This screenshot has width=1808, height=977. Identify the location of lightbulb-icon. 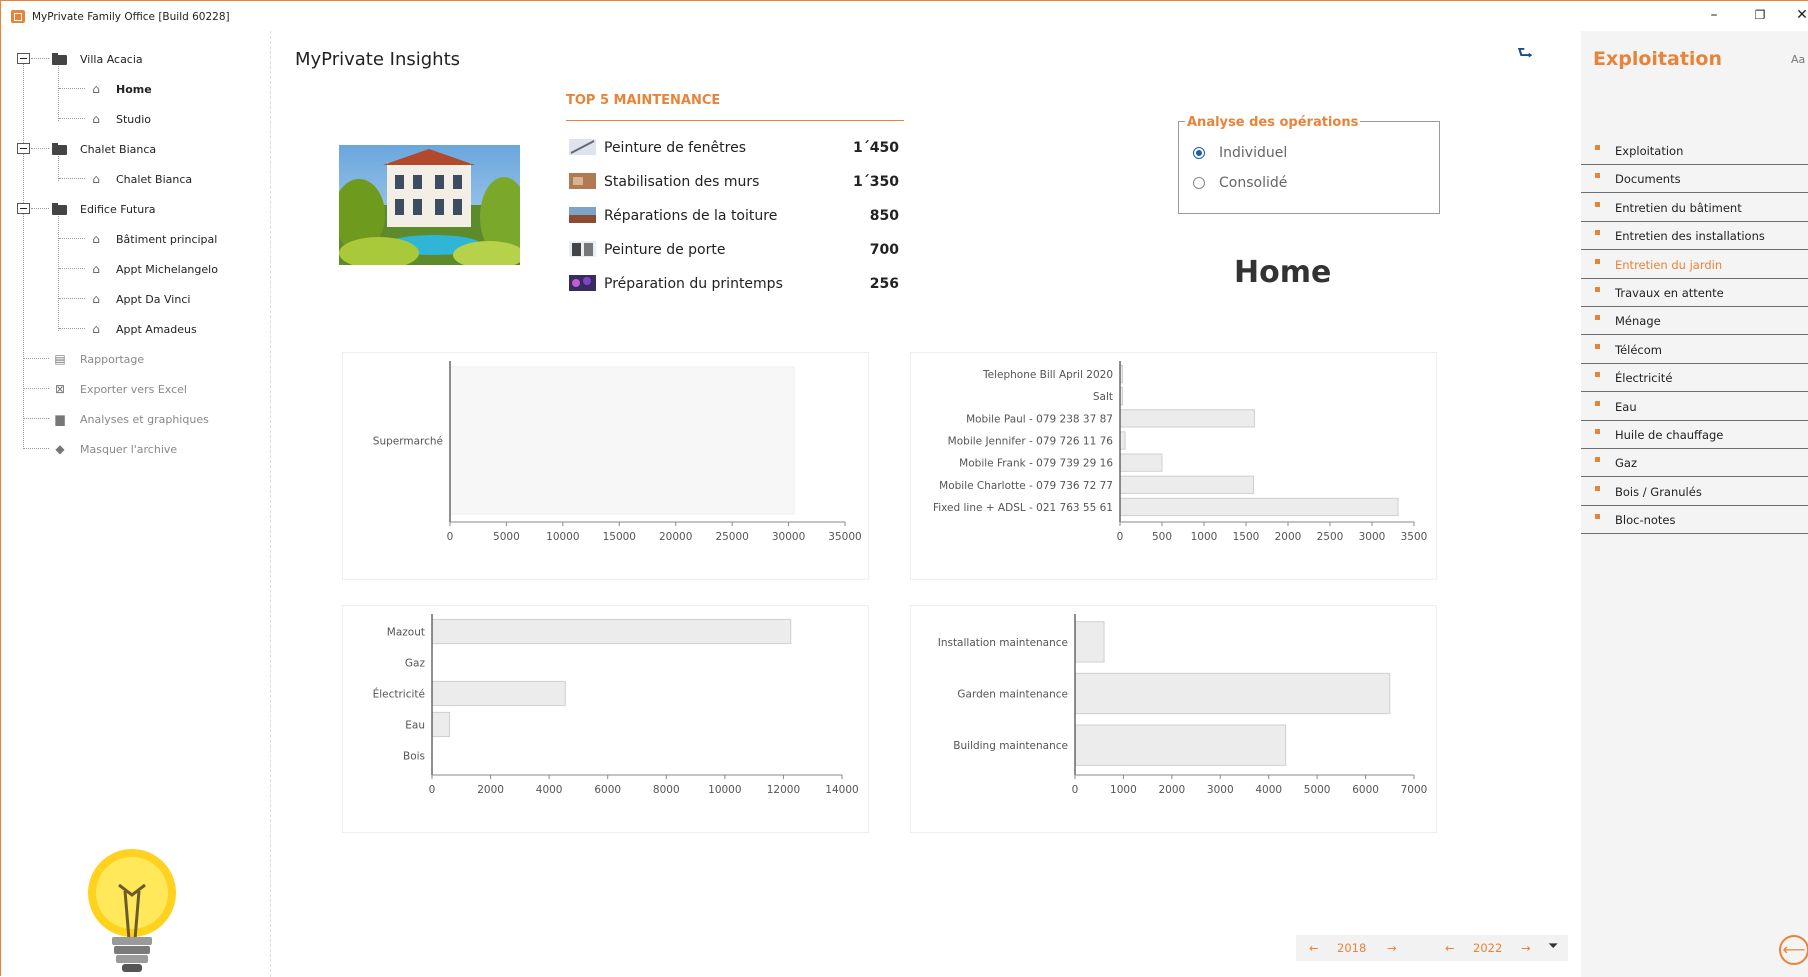
(132, 910).